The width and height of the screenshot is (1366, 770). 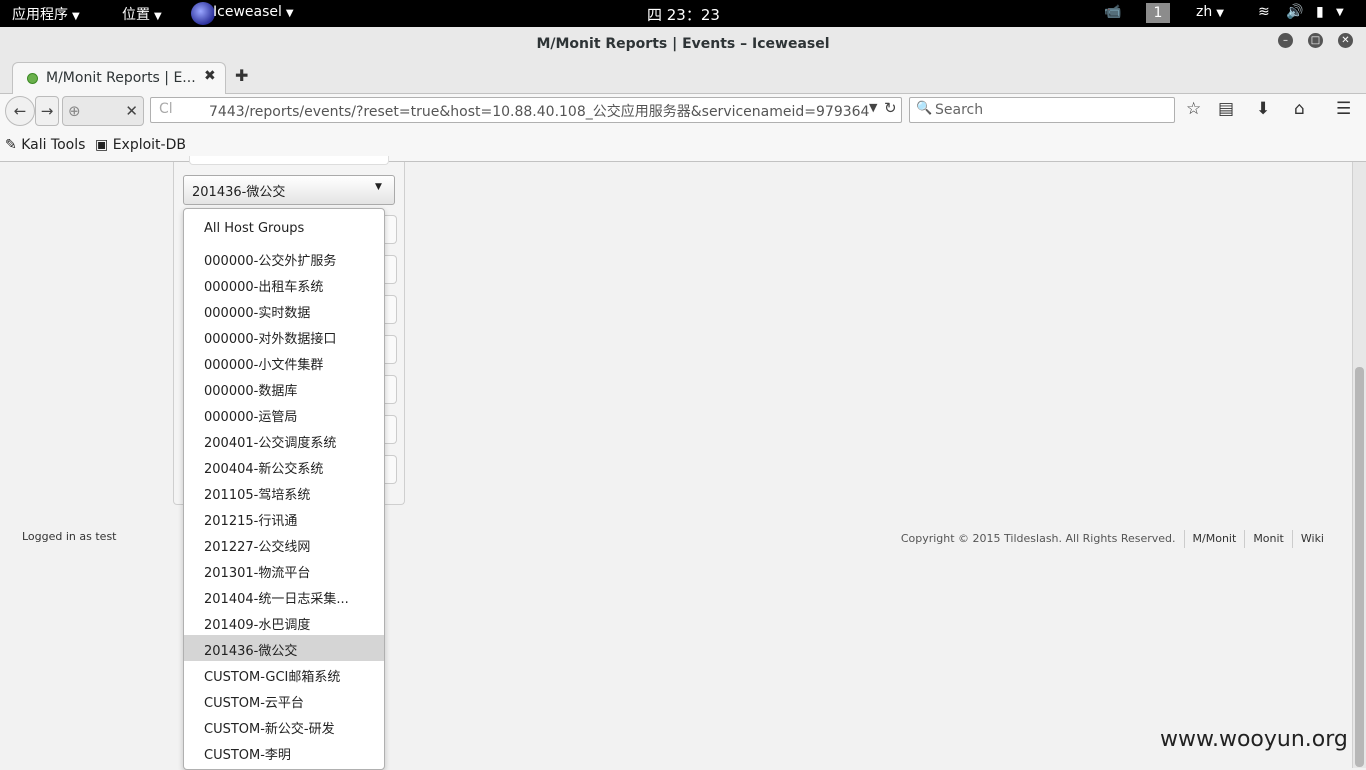 What do you see at coordinates (1158, 13) in the screenshot?
I see `workspace-indicator: 1` at bounding box center [1158, 13].